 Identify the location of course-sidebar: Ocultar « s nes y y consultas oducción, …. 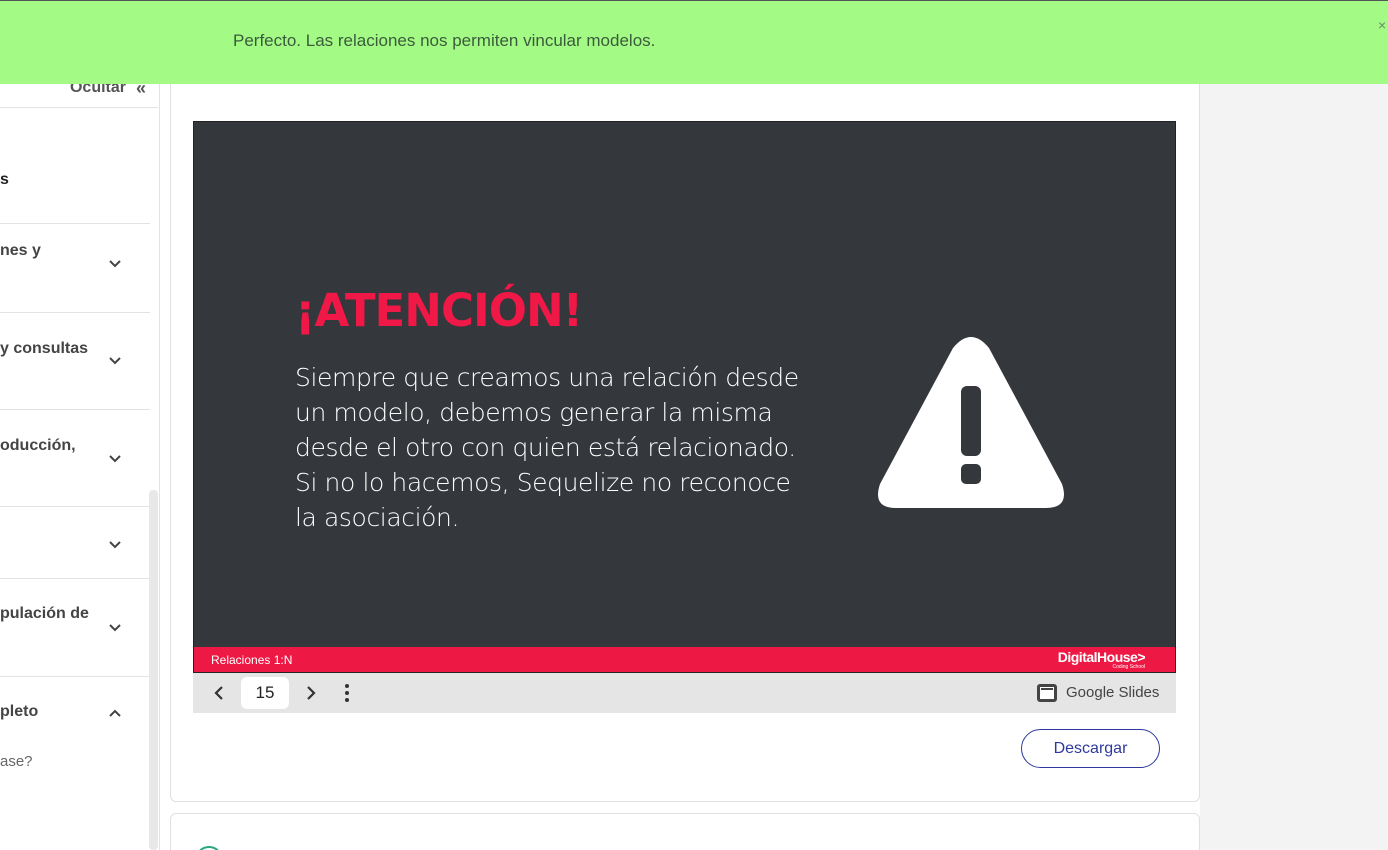
(80, 425).